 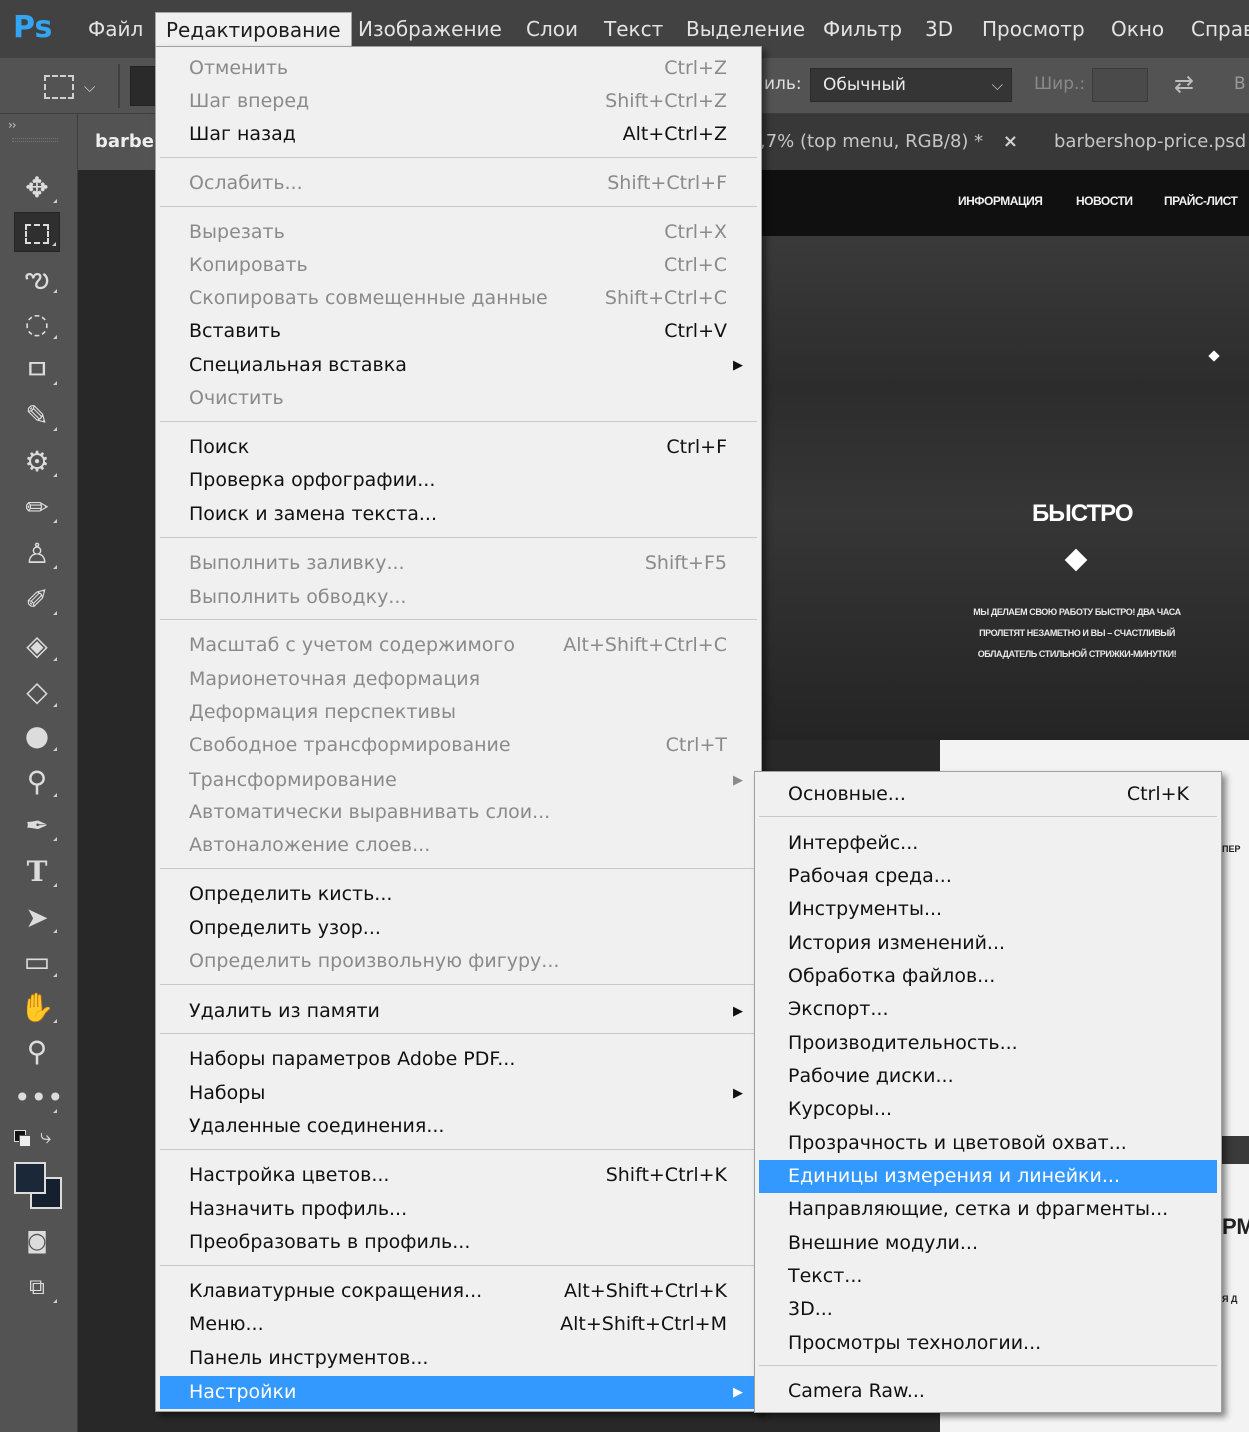 I want to click on tab-barbershop-price: barbershop-price.psd, so click(x=1151, y=142).